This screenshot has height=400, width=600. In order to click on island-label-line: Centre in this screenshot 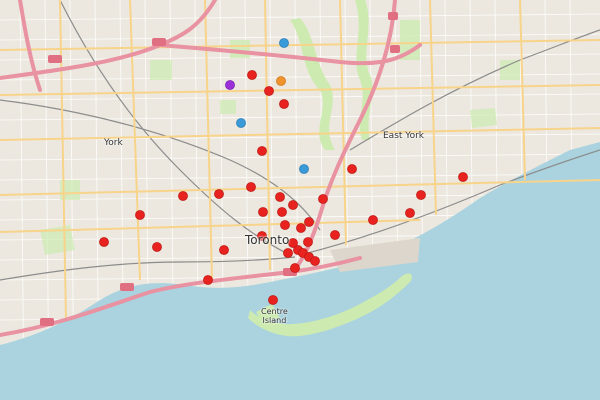, I will do `click(274, 311)`.